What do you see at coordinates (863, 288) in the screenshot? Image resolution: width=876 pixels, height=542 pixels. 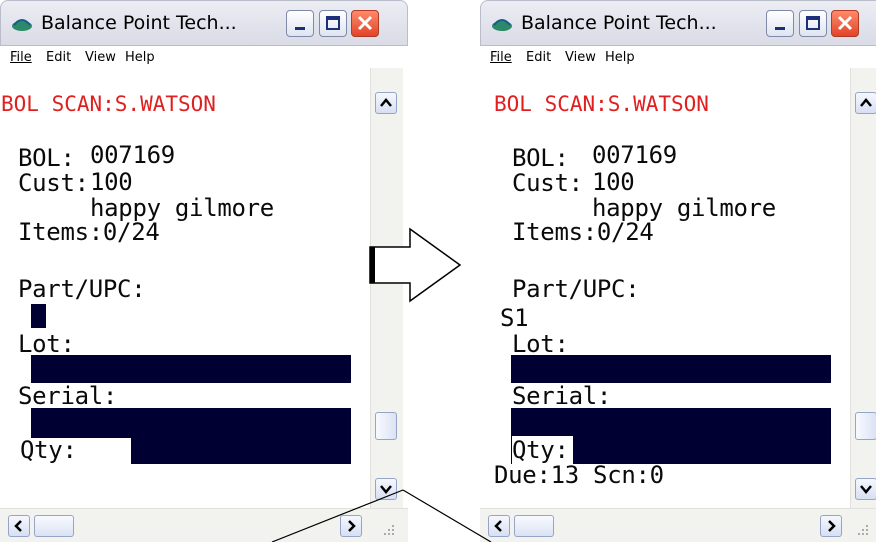 I see `vertical-scrollbar` at bounding box center [863, 288].